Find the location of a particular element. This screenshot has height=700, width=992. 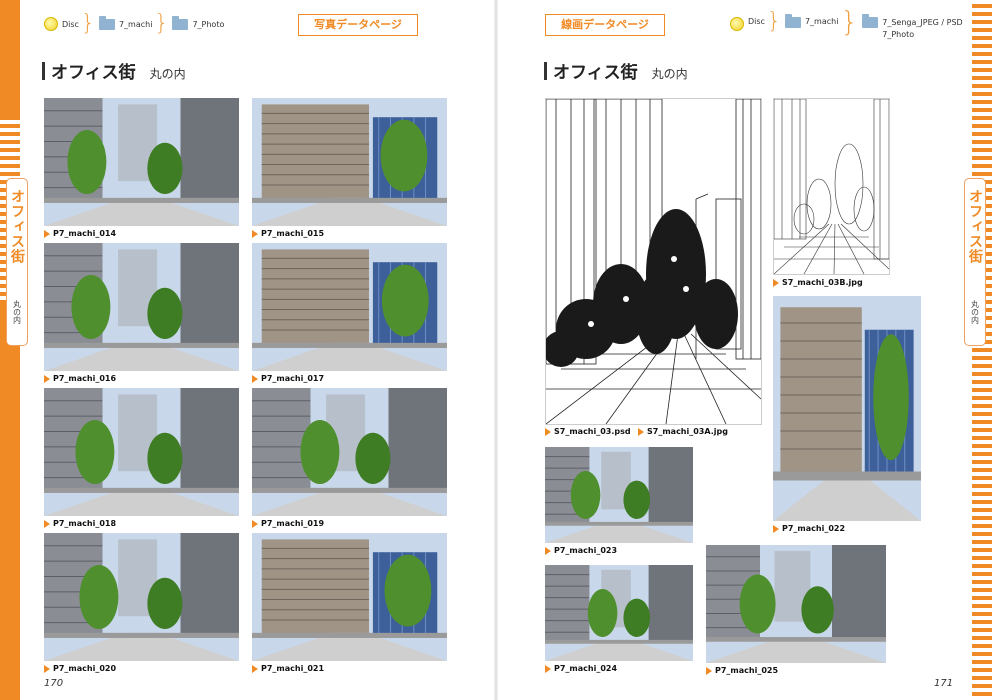

caption-text: P7_machi_017 is located at coordinates (293, 378).